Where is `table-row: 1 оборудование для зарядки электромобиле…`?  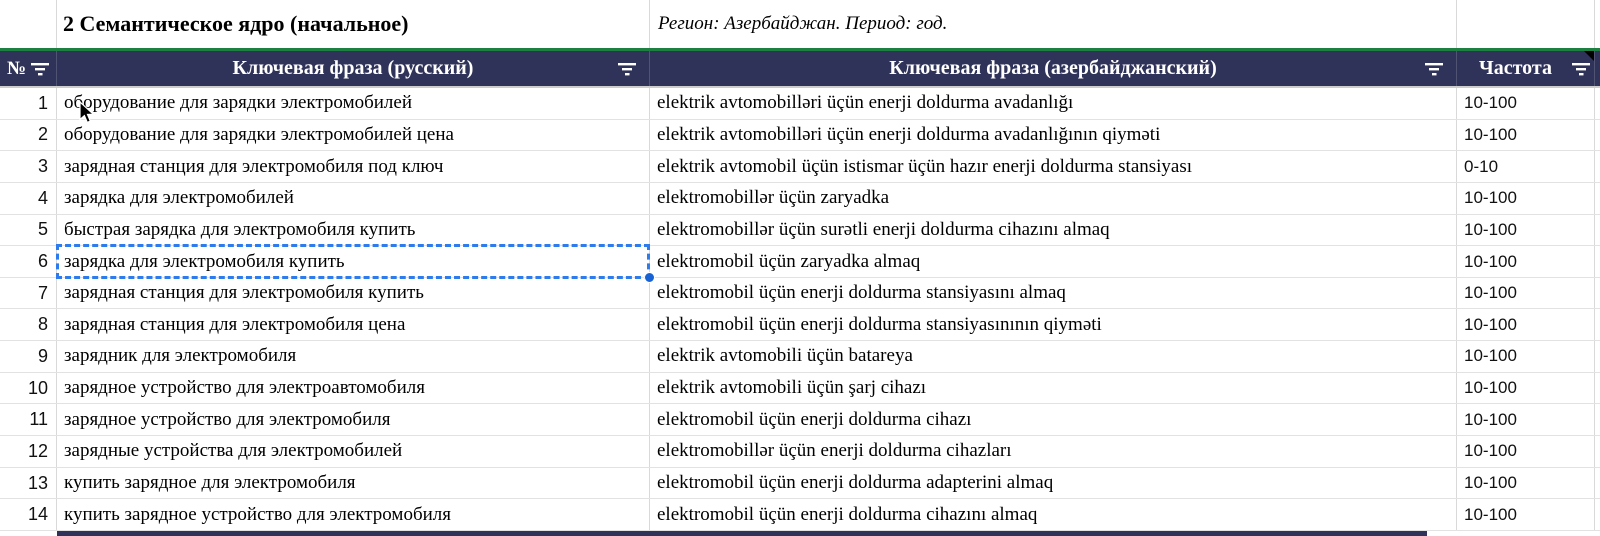 table-row: 1 оборудование для зарядки электромобиле… is located at coordinates (800, 104).